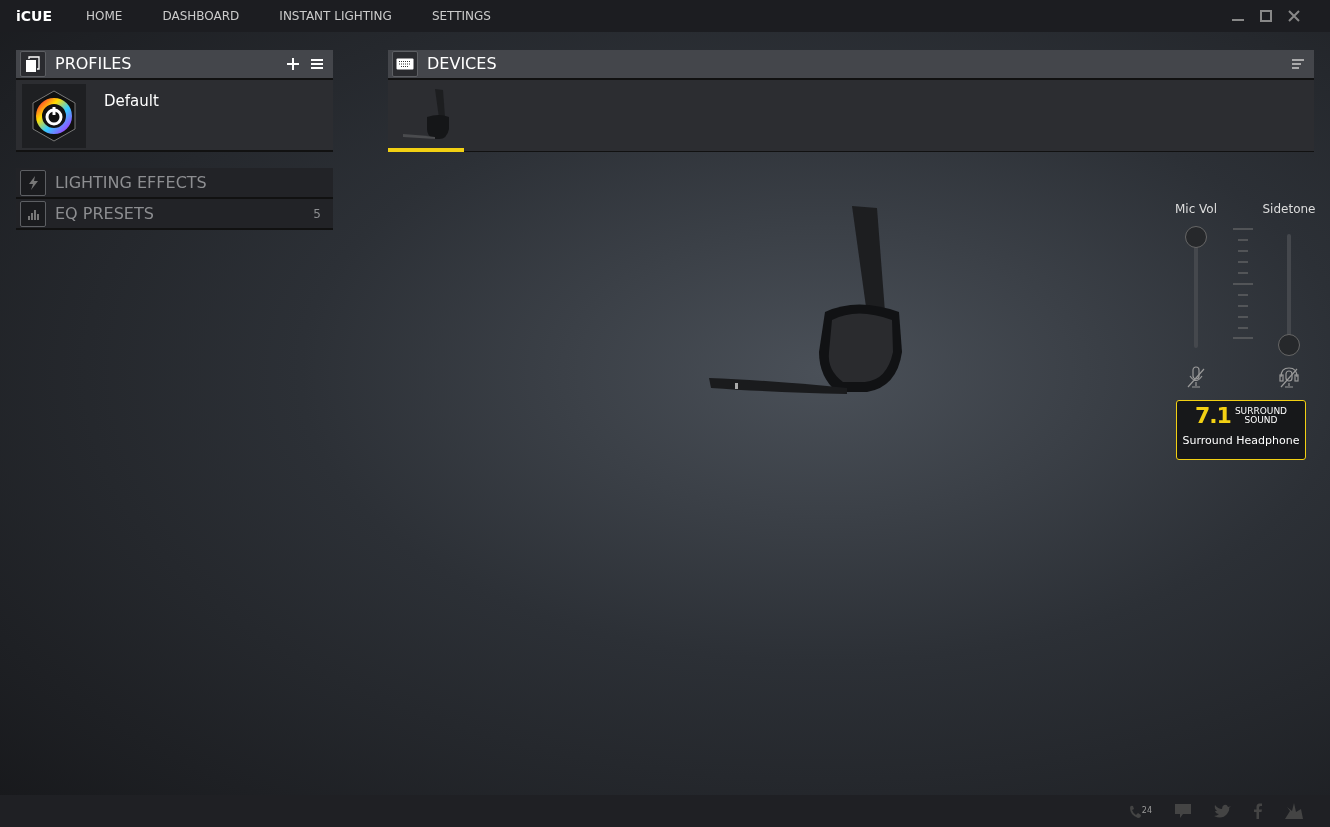 This screenshot has width=1330, height=827. I want to click on headset-thumbnail, so click(426, 114).